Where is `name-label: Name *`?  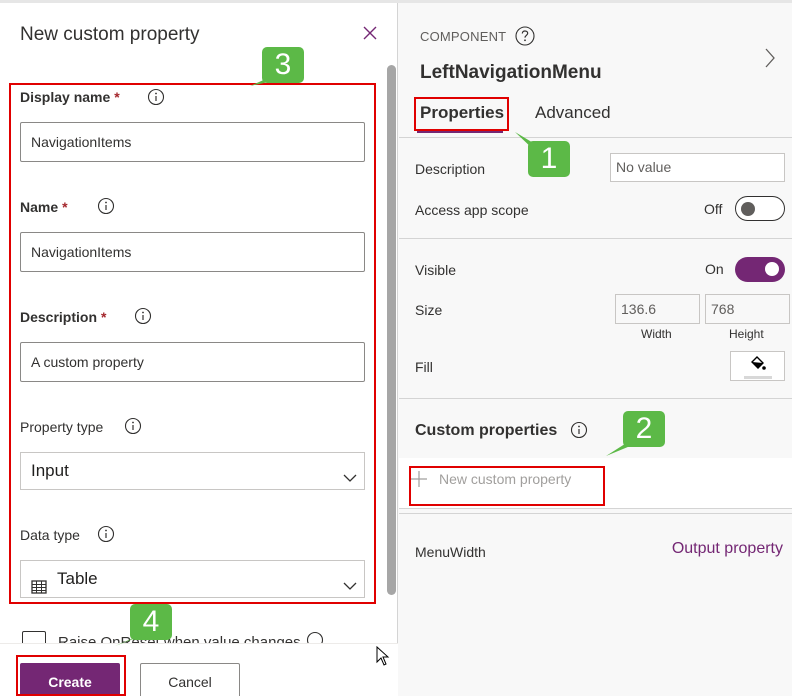
name-label: Name * is located at coordinates (44, 207).